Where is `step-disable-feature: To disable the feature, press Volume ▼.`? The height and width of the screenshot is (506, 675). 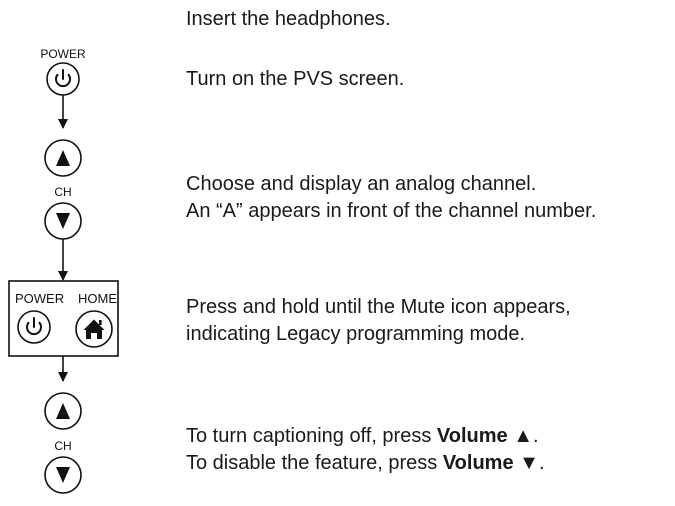 step-disable-feature: To disable the feature, press Volume ▼. is located at coordinates (365, 463).